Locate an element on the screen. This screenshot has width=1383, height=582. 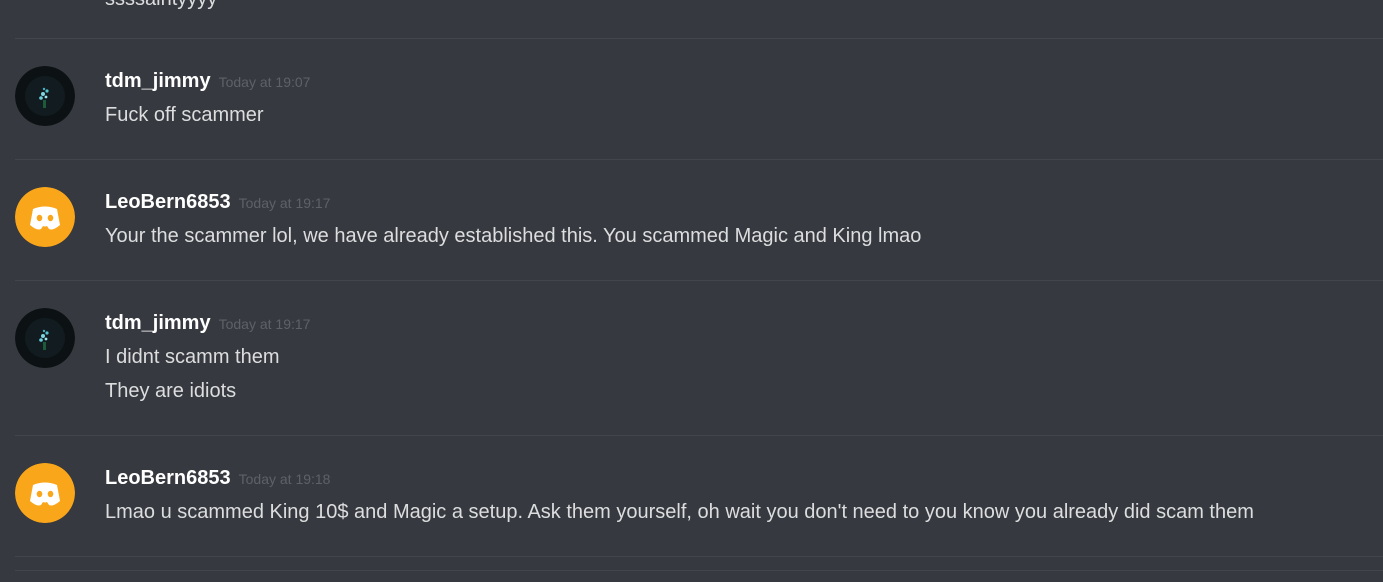
username: tdm_jimmy Today at 19:17 is located at coordinates (207, 323).